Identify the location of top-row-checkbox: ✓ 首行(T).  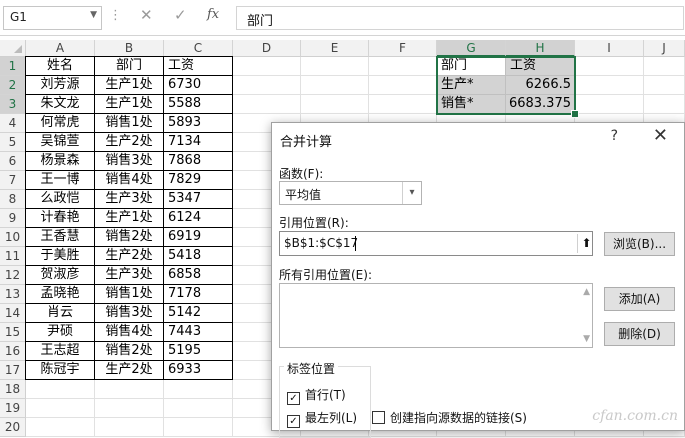
(316, 395).